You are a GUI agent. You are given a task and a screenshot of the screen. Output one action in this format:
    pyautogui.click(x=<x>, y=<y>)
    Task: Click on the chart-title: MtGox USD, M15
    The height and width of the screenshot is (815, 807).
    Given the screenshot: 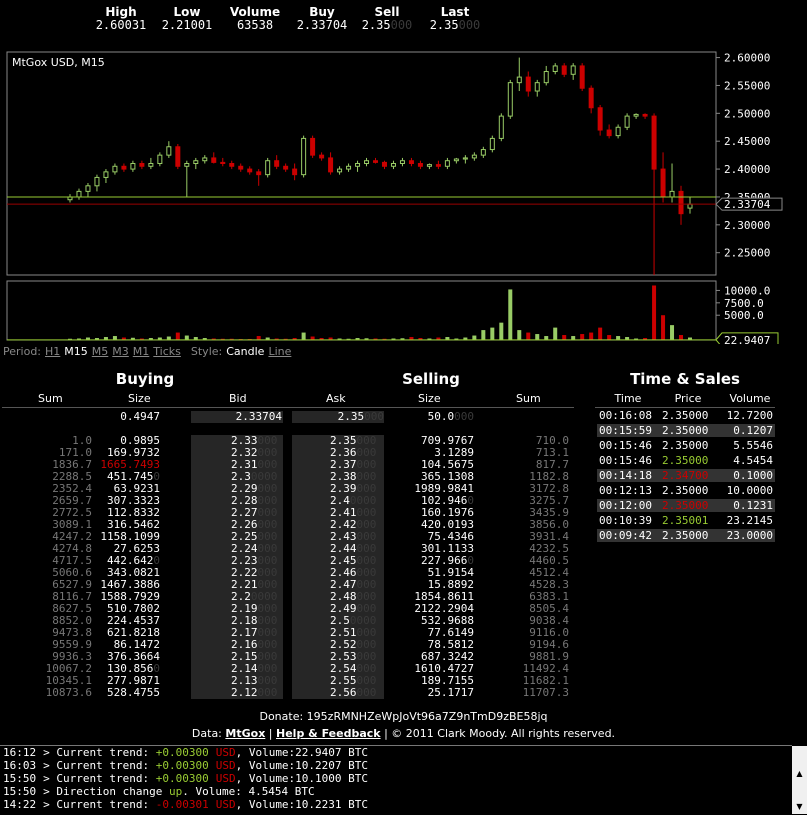 What is the action you would take?
    pyautogui.click(x=58, y=62)
    